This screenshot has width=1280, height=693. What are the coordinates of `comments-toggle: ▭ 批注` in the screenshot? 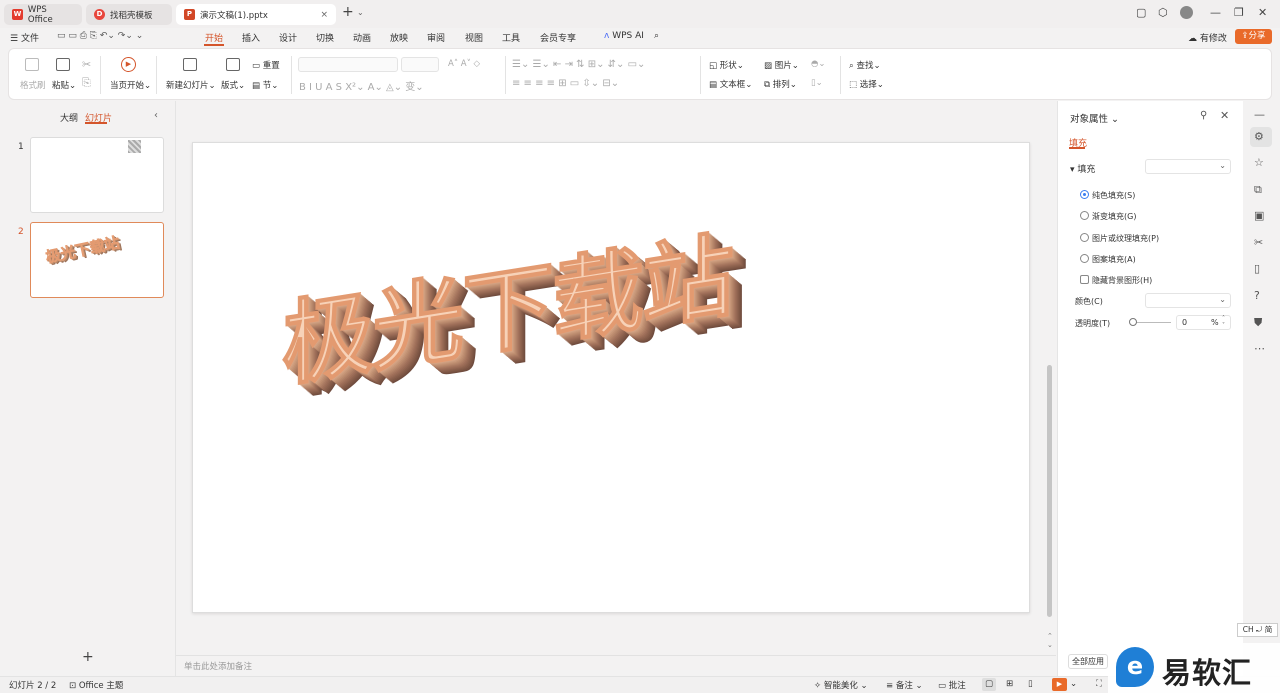 It's located at (952, 685).